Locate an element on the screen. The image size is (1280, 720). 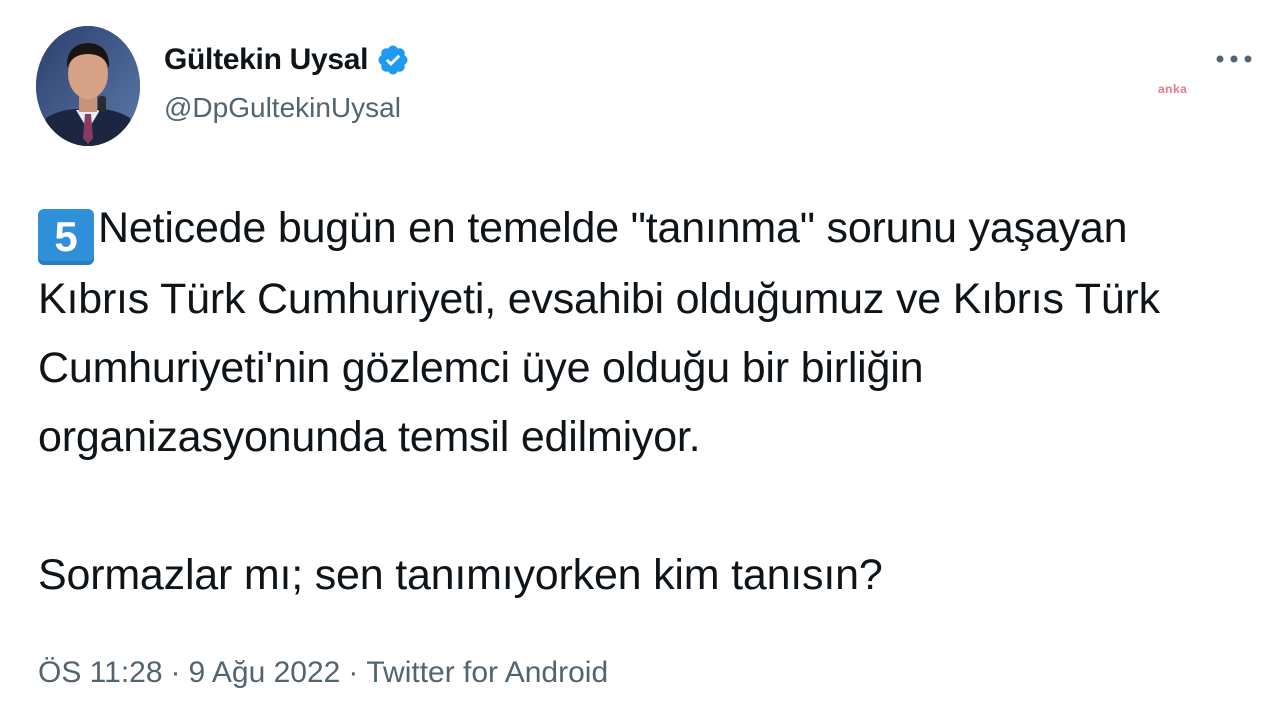
tweet-time: ÖS 11:28 is located at coordinates (100, 673).